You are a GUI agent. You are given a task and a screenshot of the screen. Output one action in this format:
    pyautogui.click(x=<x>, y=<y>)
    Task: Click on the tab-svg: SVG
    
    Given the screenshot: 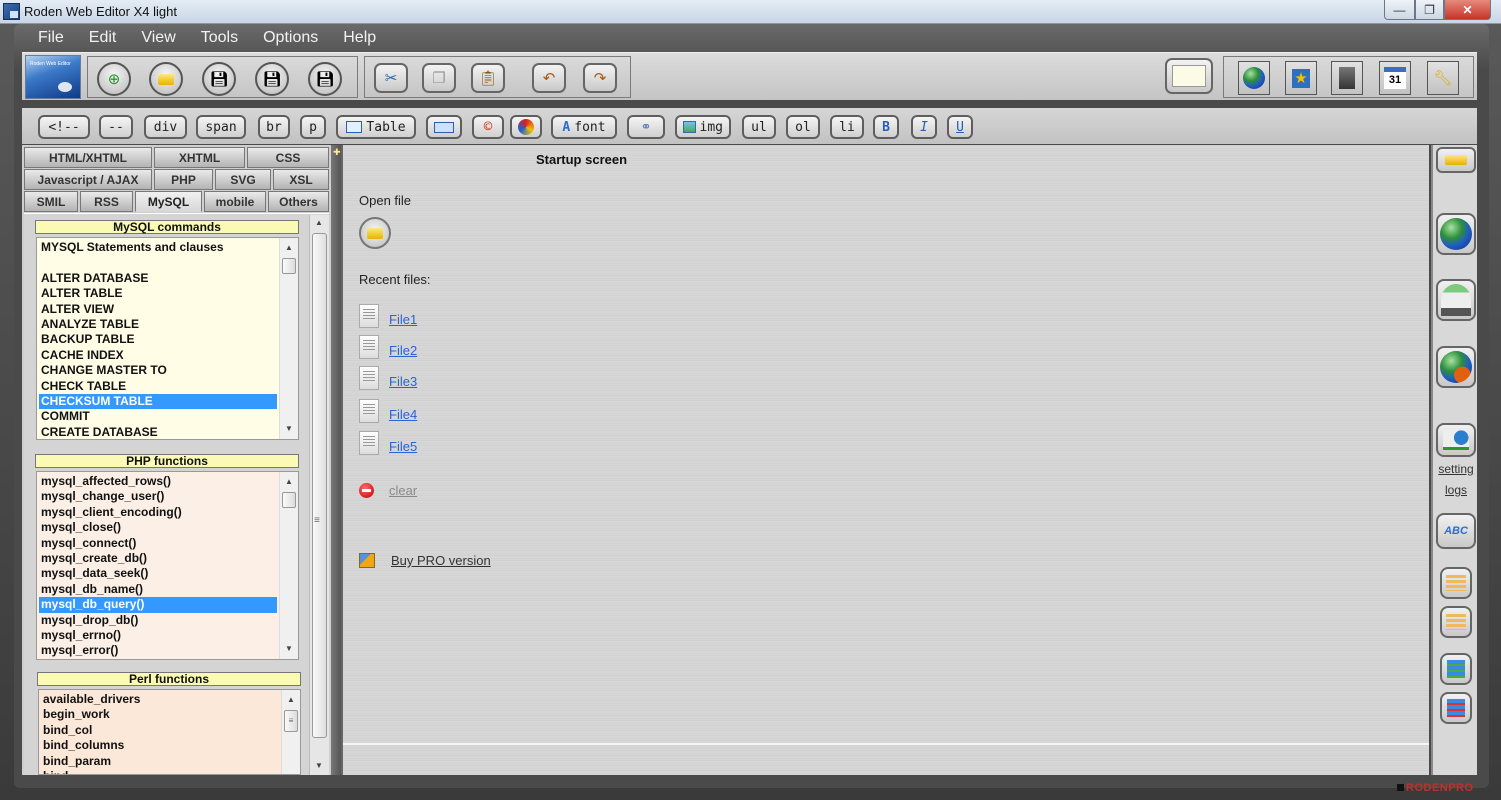 What is the action you would take?
    pyautogui.click(x=243, y=179)
    